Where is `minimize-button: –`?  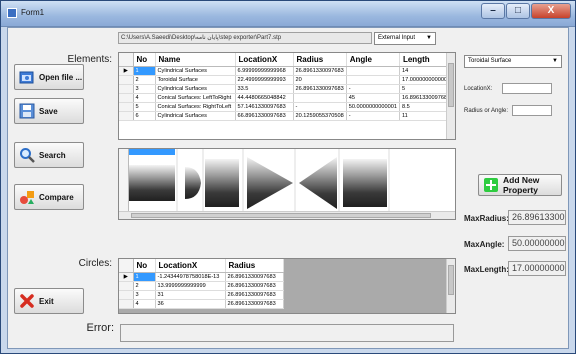 minimize-button: – is located at coordinates (493, 11).